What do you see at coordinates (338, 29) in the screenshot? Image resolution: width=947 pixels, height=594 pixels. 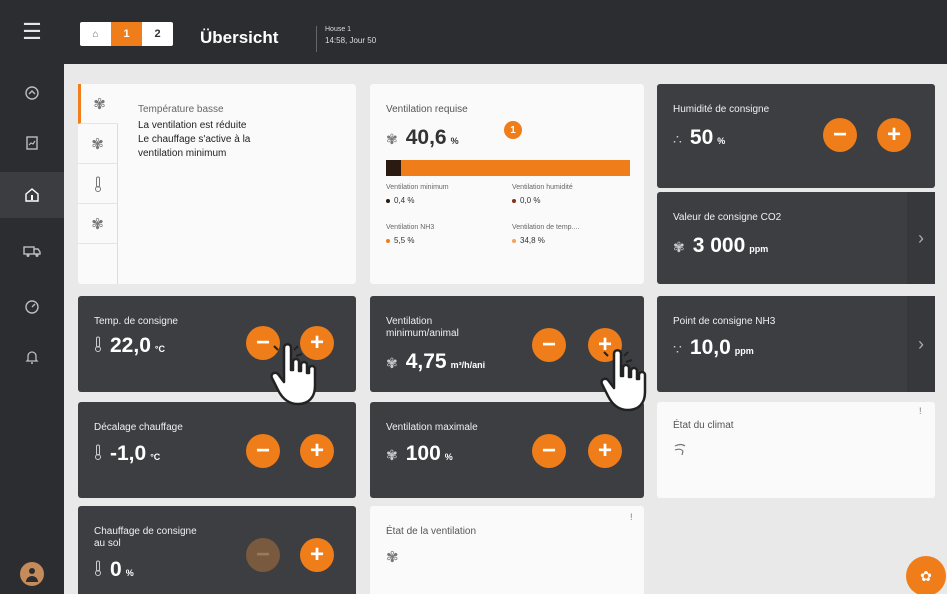 I see `house-name: House 1` at bounding box center [338, 29].